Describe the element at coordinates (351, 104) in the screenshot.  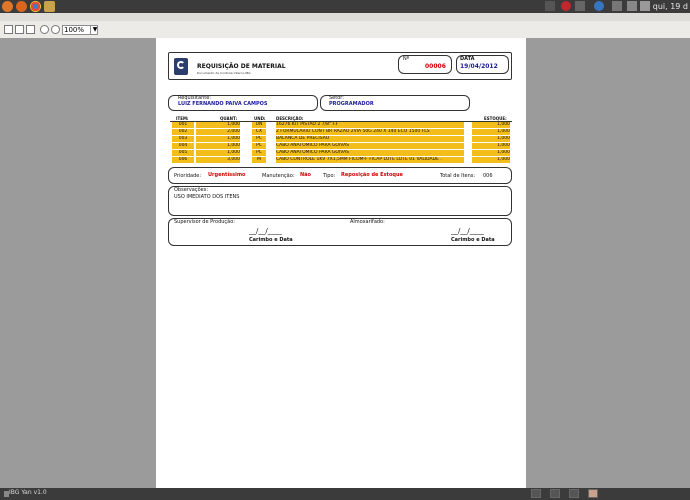
I see `sector-value: PROGRAMADOR` at that location.